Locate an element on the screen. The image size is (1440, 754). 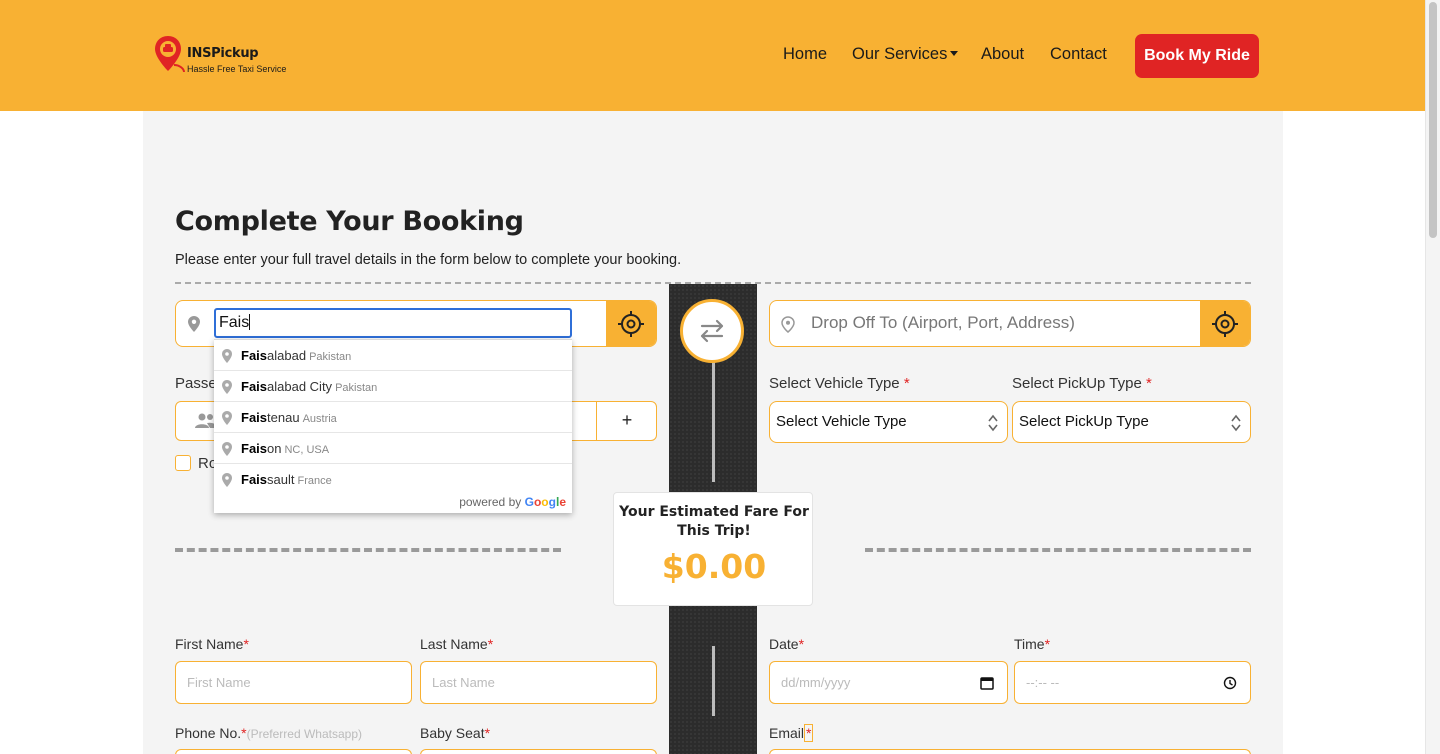
nav-home: Home is located at coordinates (805, 54).